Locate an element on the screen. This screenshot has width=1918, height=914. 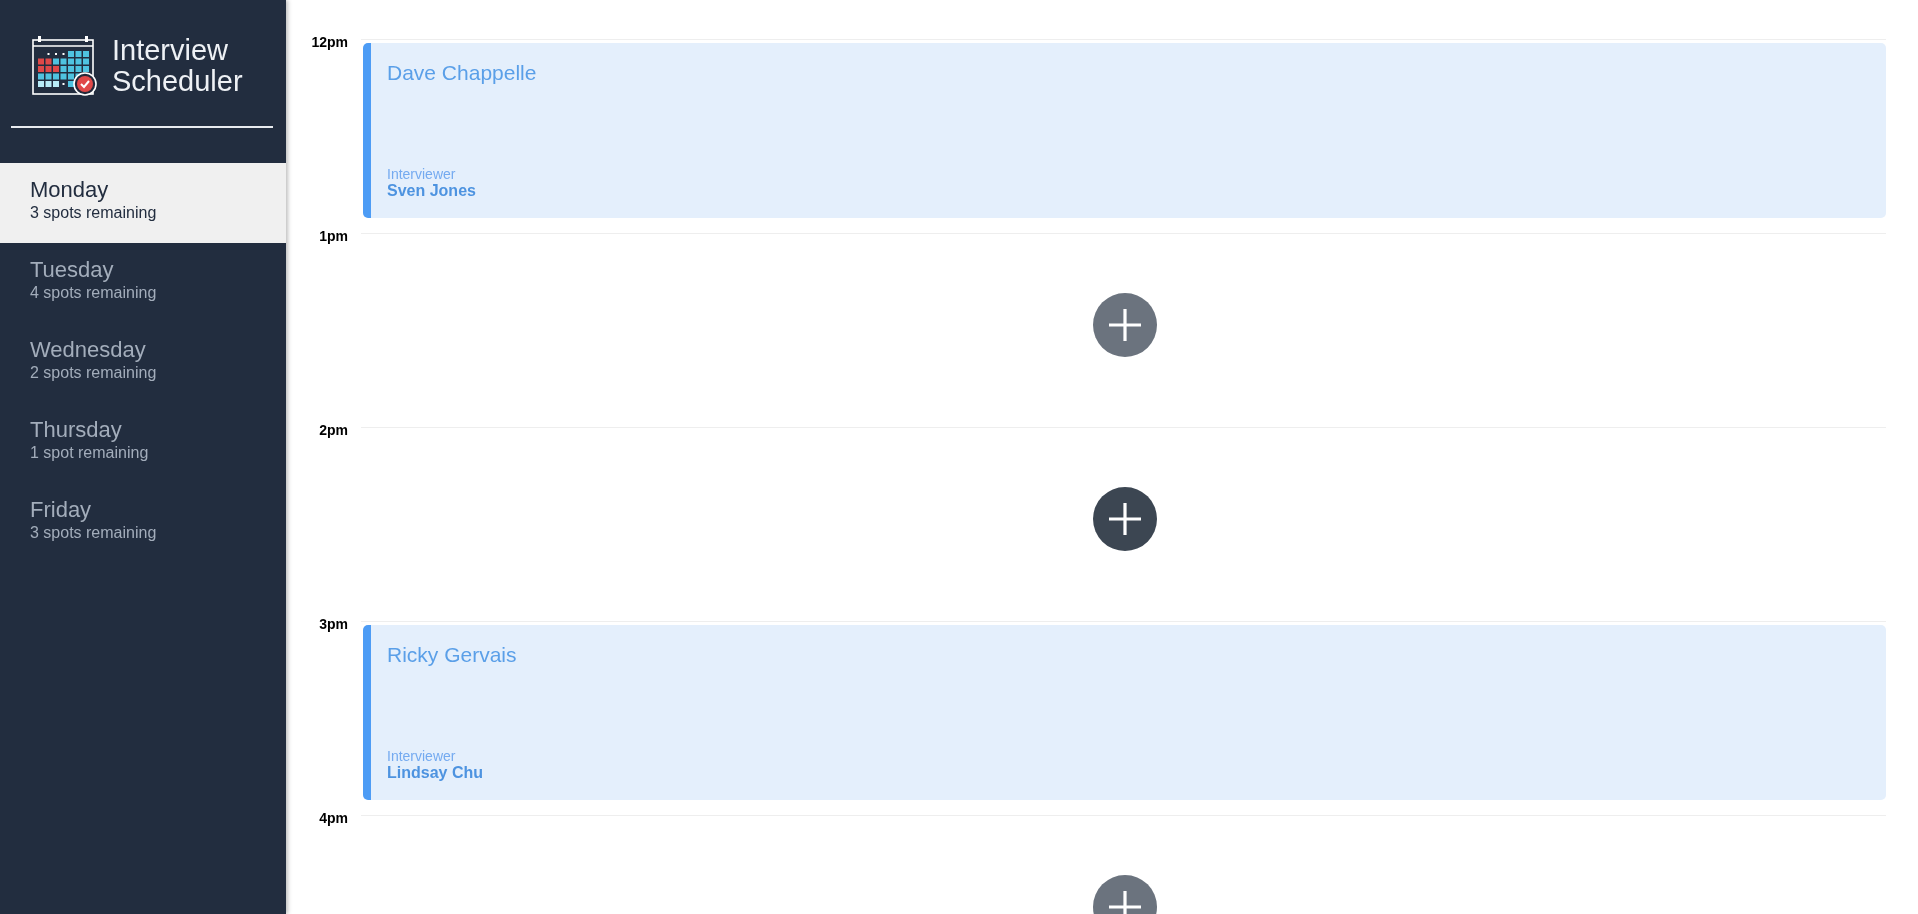
day-item: Thursday 1 spot remaining is located at coordinates (143, 443).